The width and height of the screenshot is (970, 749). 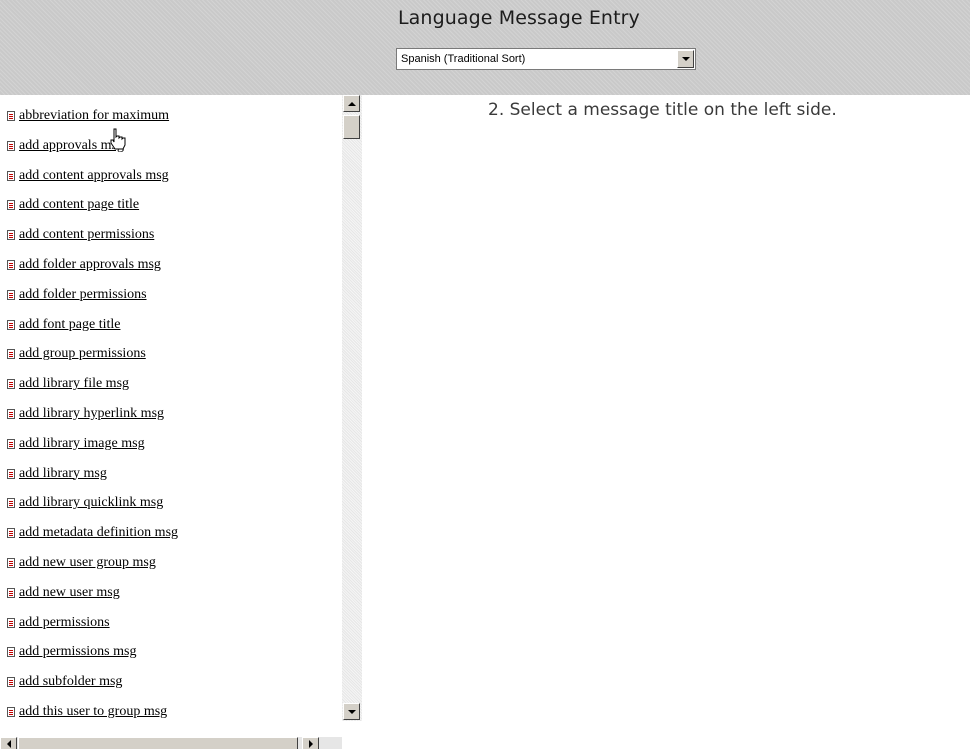 I want to click on chevron-down-icon, so click(x=685, y=59).